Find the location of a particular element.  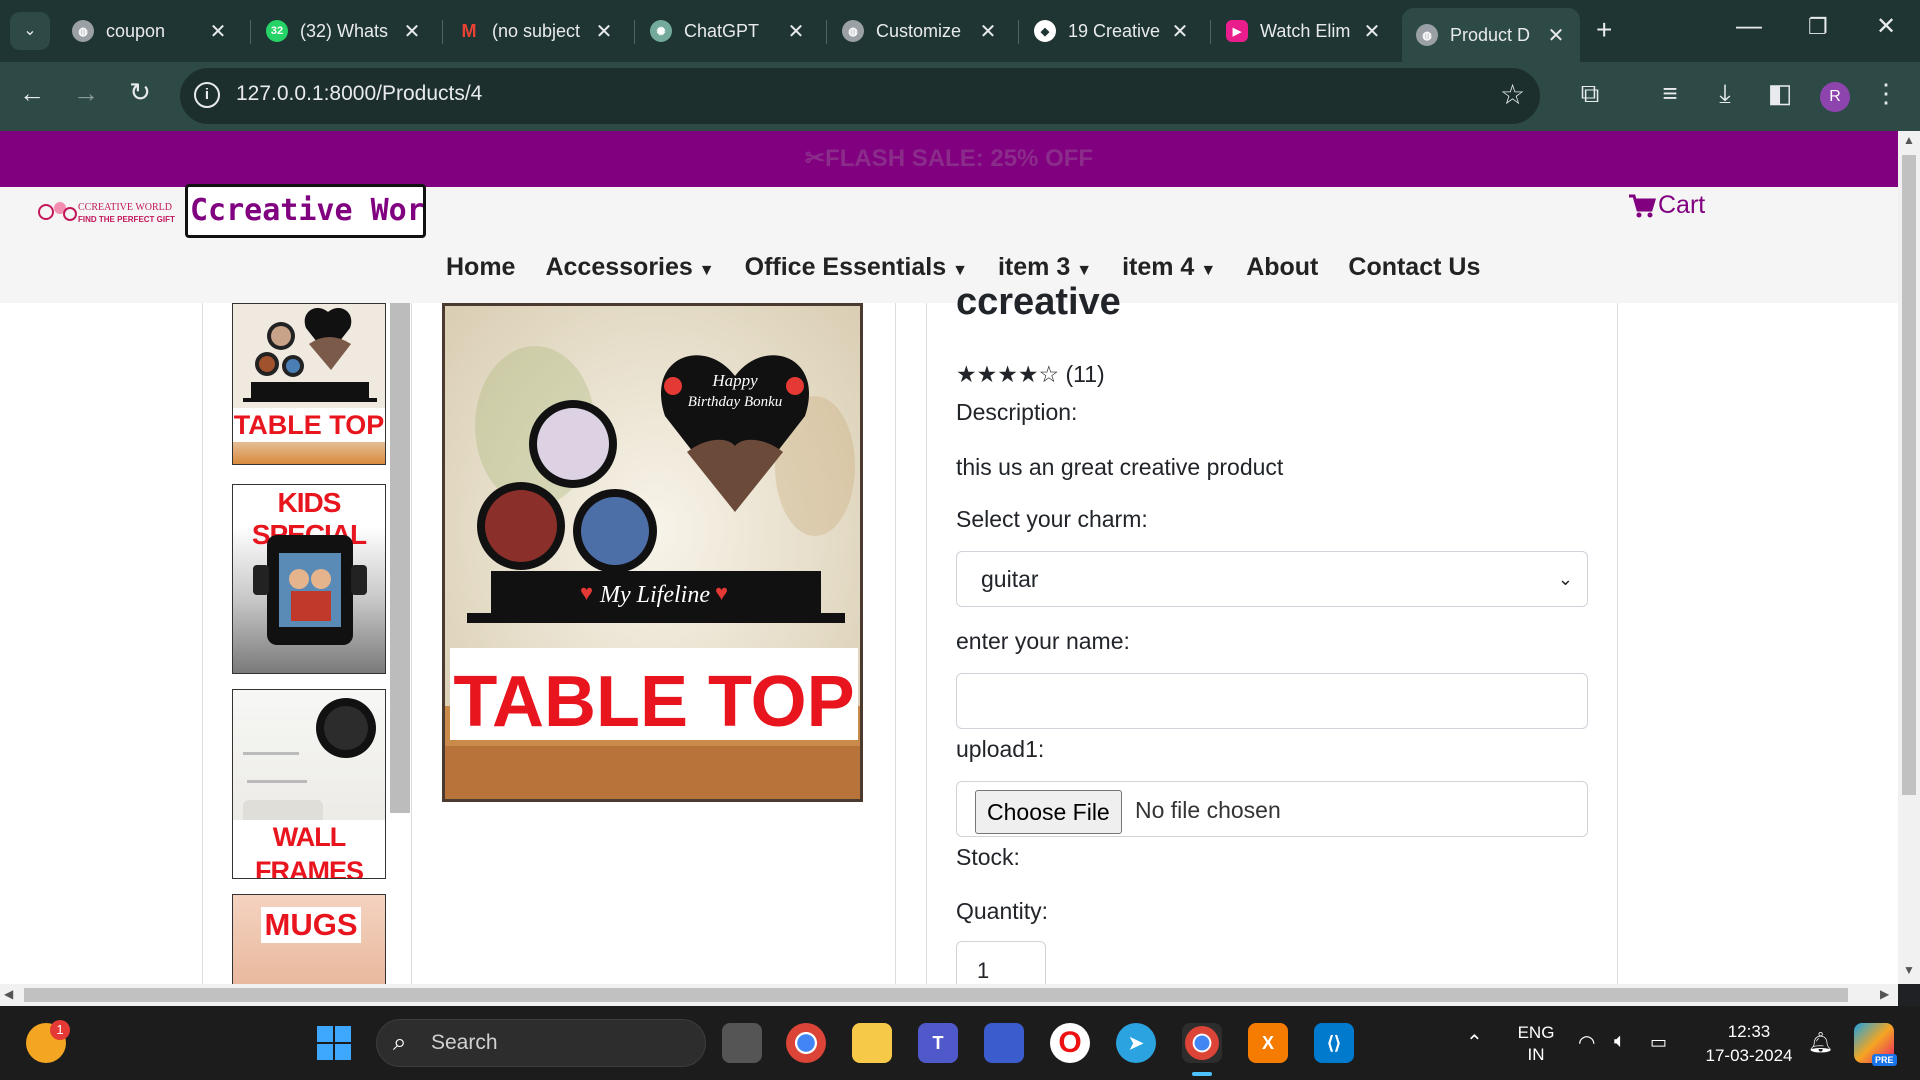

tab-title: (32) Whats is located at coordinates (344, 30).